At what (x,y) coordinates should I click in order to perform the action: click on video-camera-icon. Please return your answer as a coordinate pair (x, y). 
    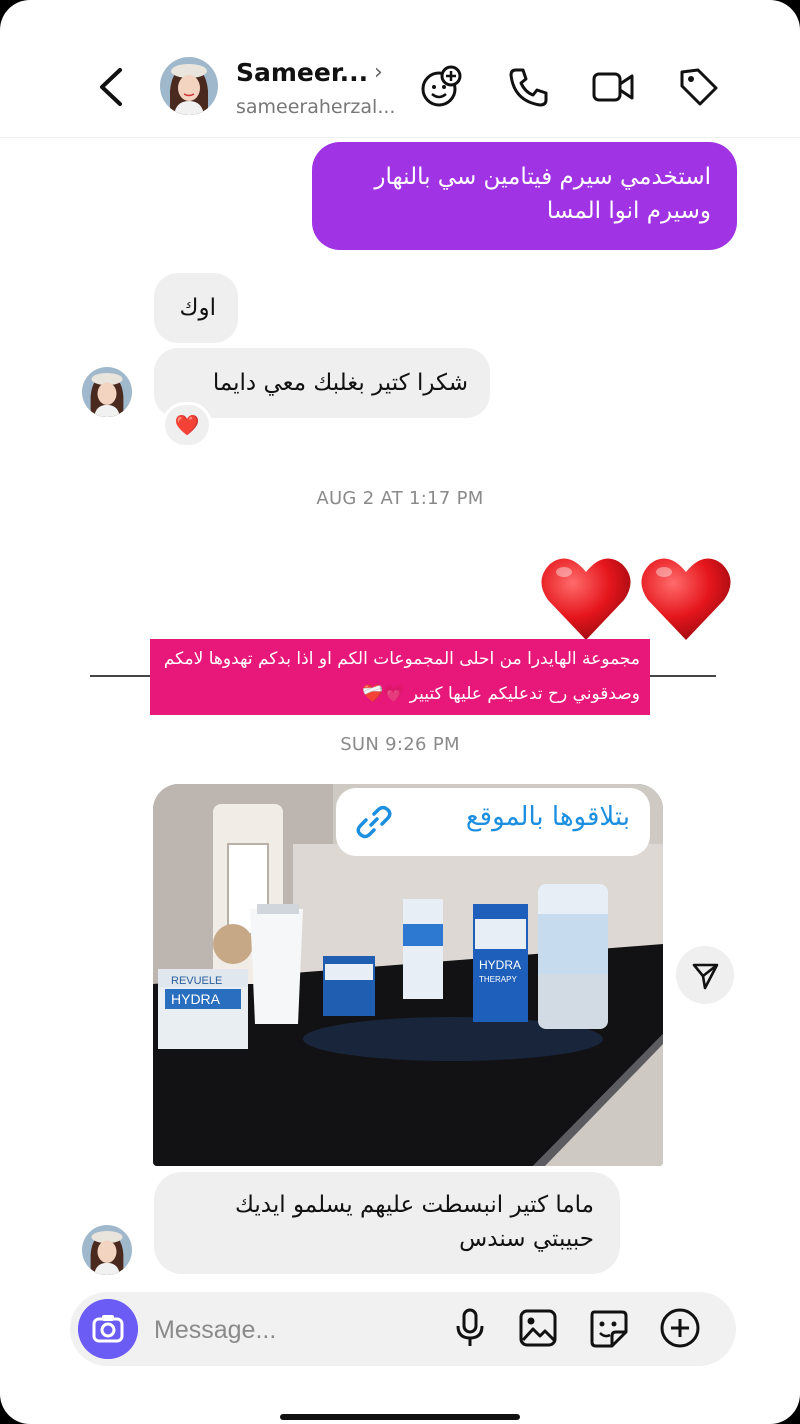
    Looking at the image, I should click on (613, 87).